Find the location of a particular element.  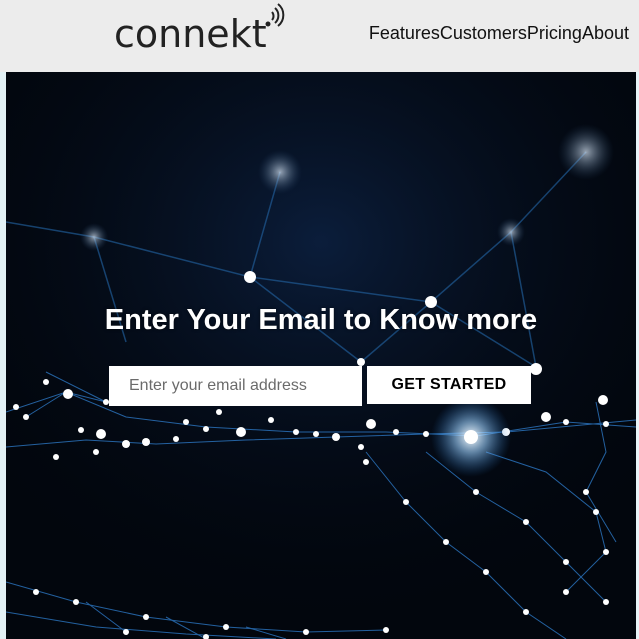

logo: connekt is located at coordinates (199, 29).